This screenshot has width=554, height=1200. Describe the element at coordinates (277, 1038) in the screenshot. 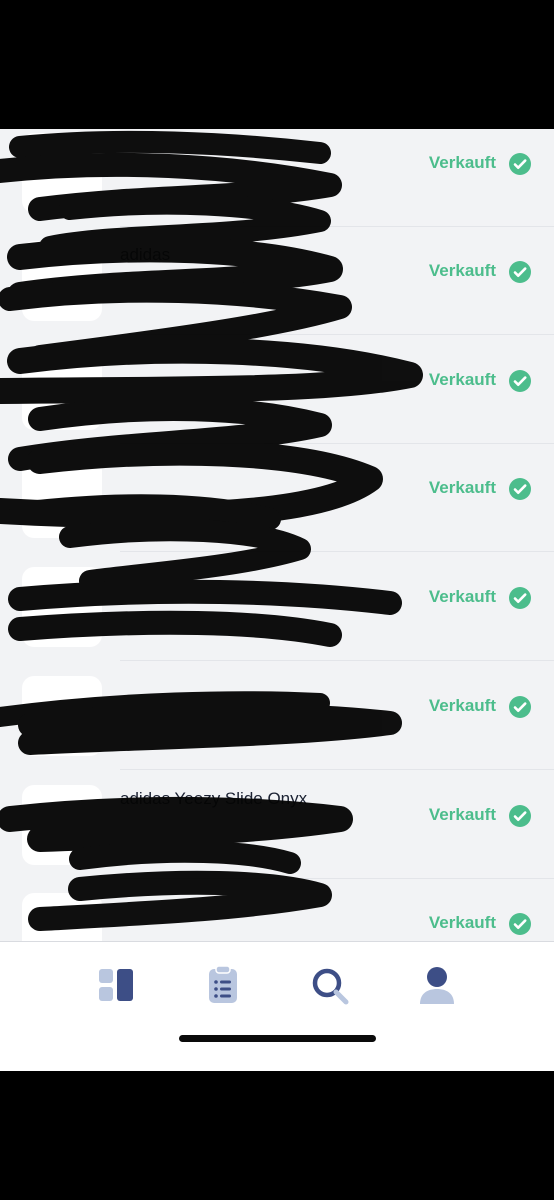

I see `home-indicator` at that location.